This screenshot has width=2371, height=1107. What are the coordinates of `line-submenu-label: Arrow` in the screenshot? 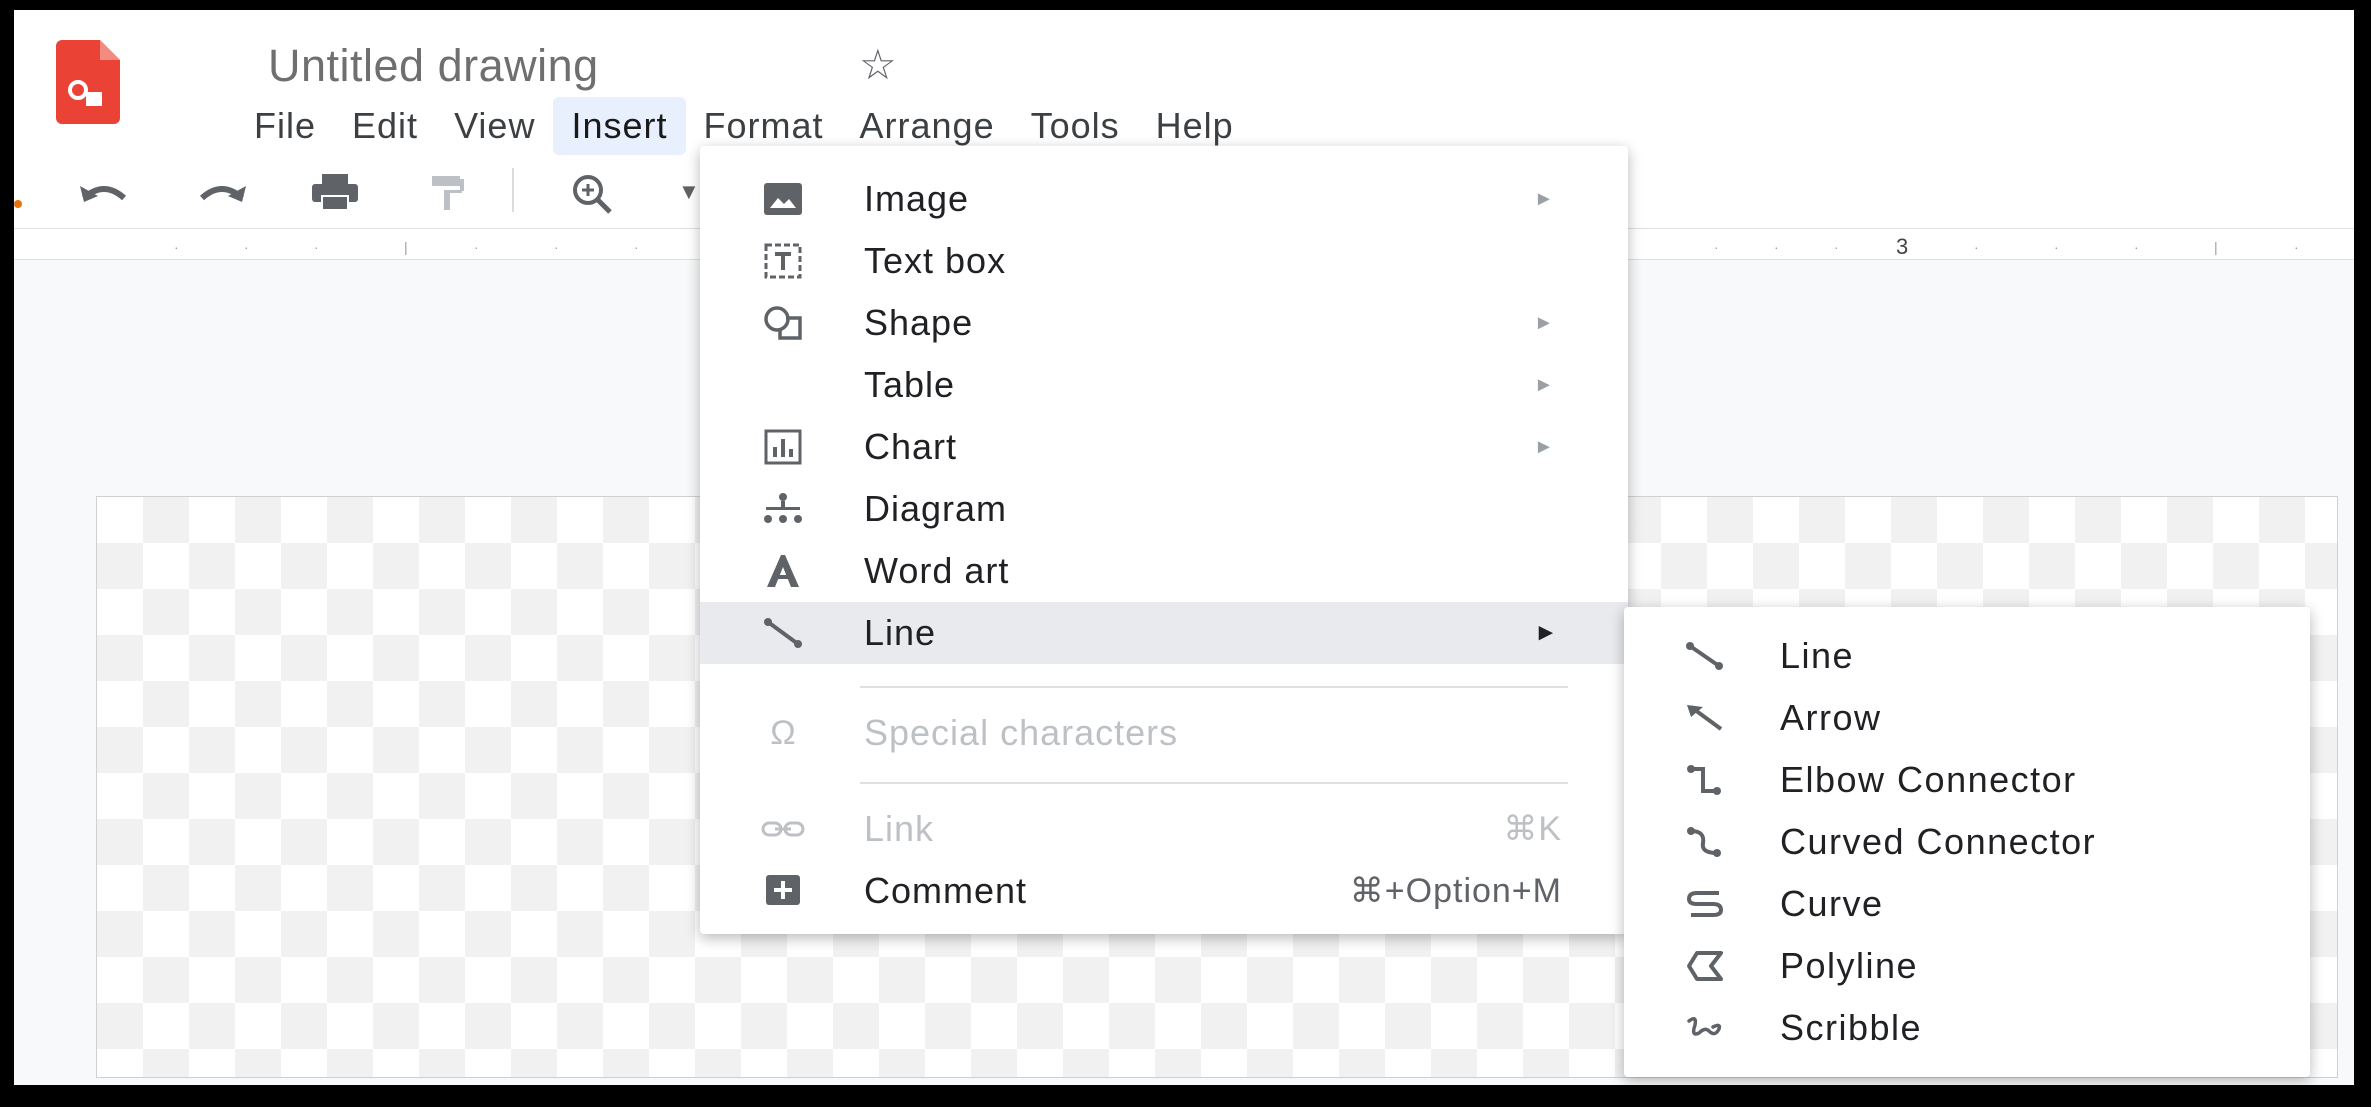 It's located at (1831, 717).